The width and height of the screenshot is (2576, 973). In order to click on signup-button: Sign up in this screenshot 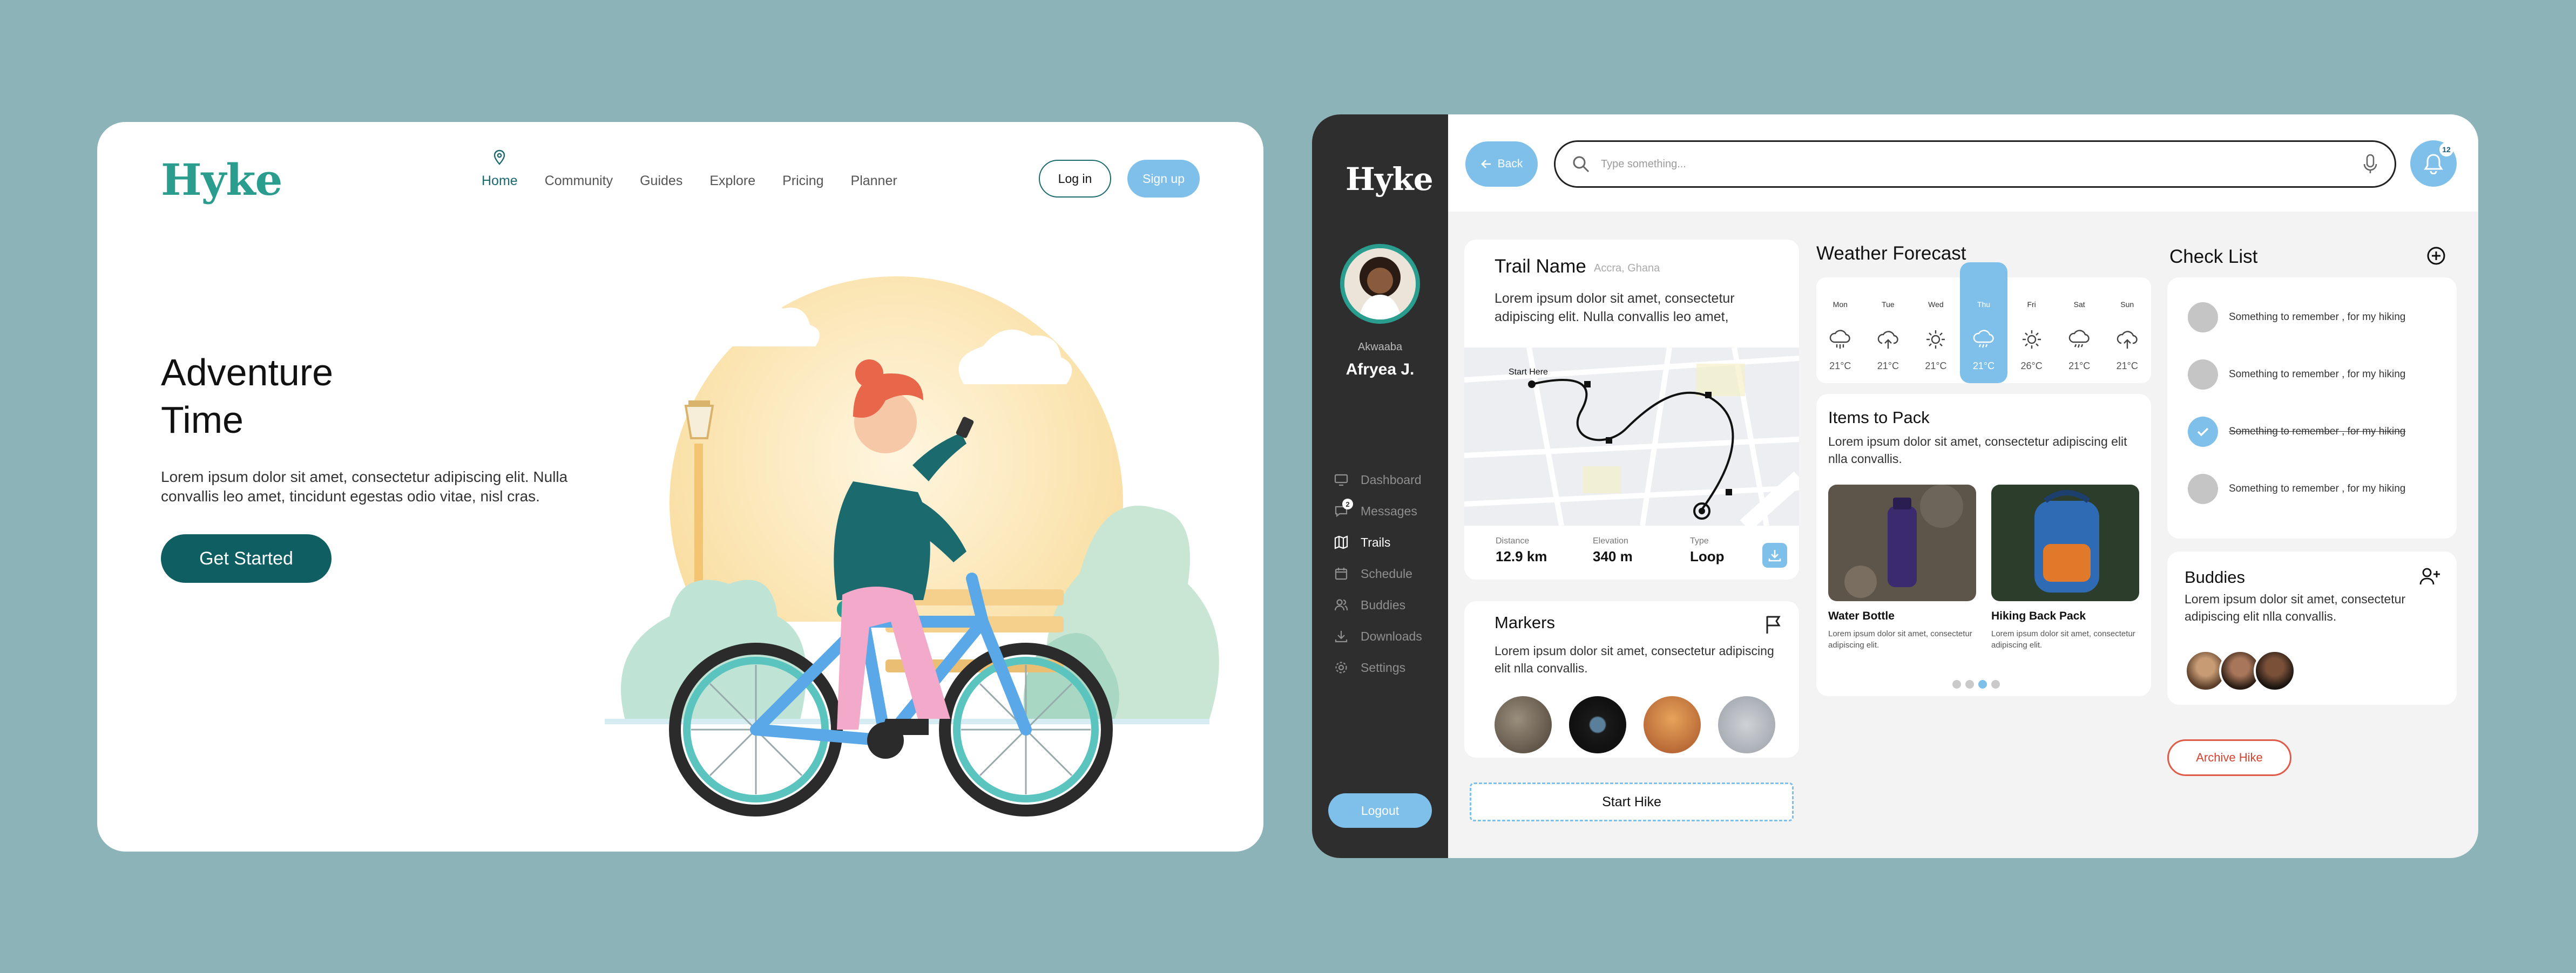, I will do `click(1163, 179)`.